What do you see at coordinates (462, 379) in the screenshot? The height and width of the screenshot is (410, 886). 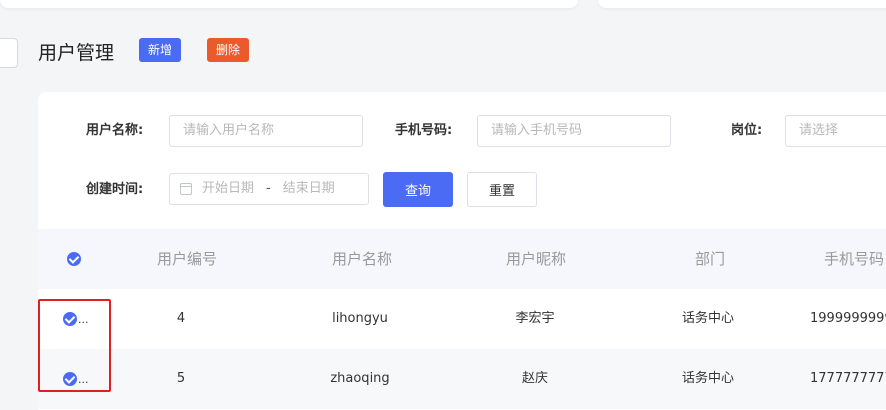 I see `table-row: ... 5 zhaoqing 赵庆 话务中心 17777777777` at bounding box center [462, 379].